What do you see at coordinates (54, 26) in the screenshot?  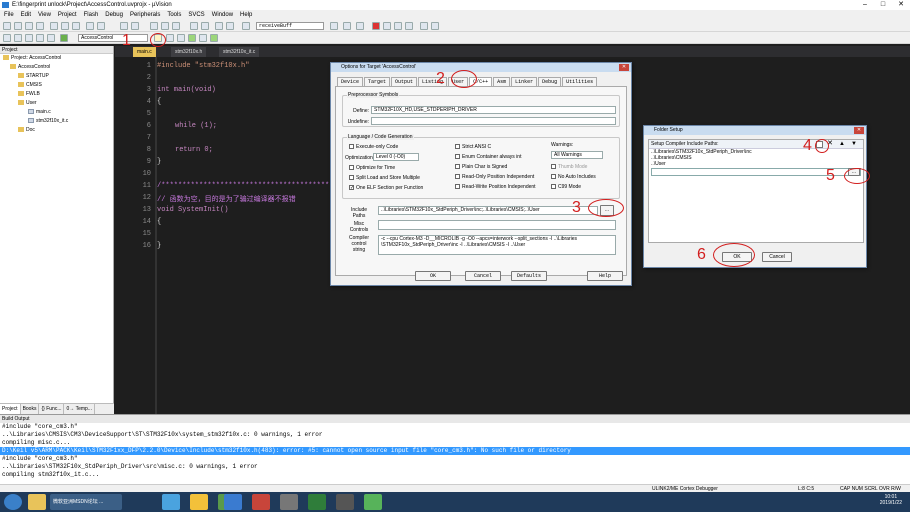 I see `cut-icon` at bounding box center [54, 26].